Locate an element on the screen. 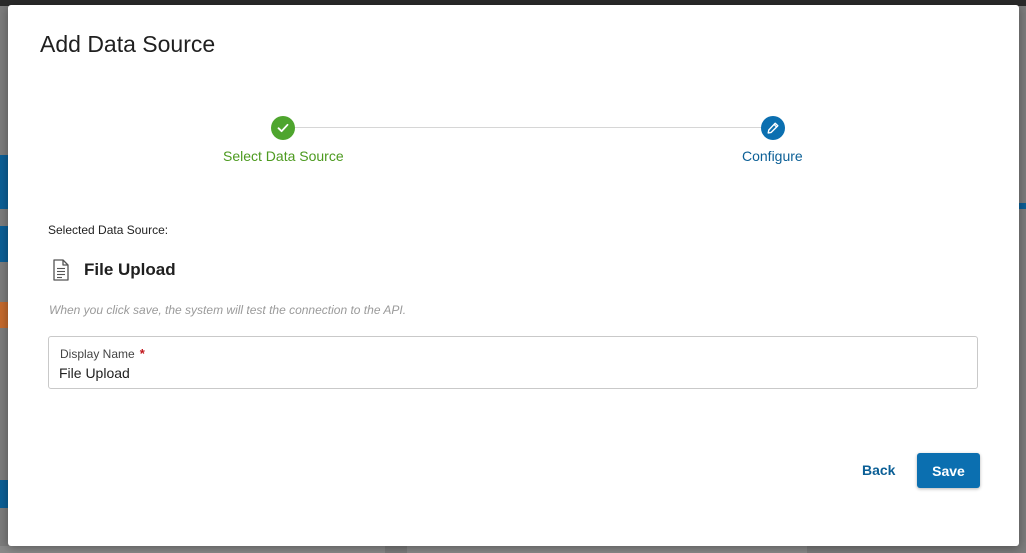 The width and height of the screenshot is (1026, 553). background-blue-strip is located at coordinates (1022, 206).